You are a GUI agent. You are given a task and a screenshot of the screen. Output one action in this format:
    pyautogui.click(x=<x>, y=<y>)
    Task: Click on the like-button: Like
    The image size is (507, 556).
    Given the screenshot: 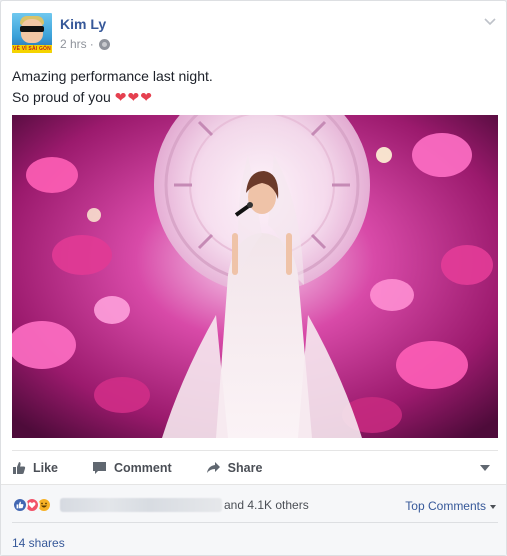 What is the action you would take?
    pyautogui.click(x=35, y=468)
    